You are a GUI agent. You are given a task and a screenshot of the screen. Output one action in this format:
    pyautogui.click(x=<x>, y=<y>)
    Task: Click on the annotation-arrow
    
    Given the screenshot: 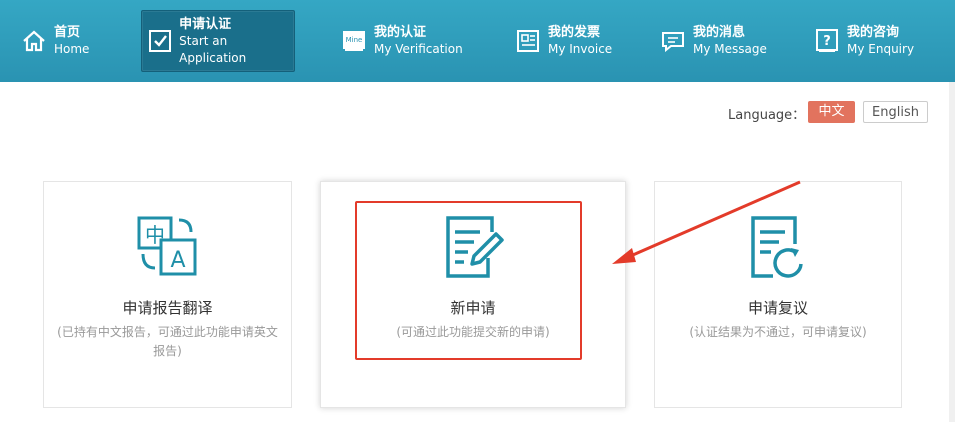 What is the action you would take?
    pyautogui.click(x=706, y=222)
    